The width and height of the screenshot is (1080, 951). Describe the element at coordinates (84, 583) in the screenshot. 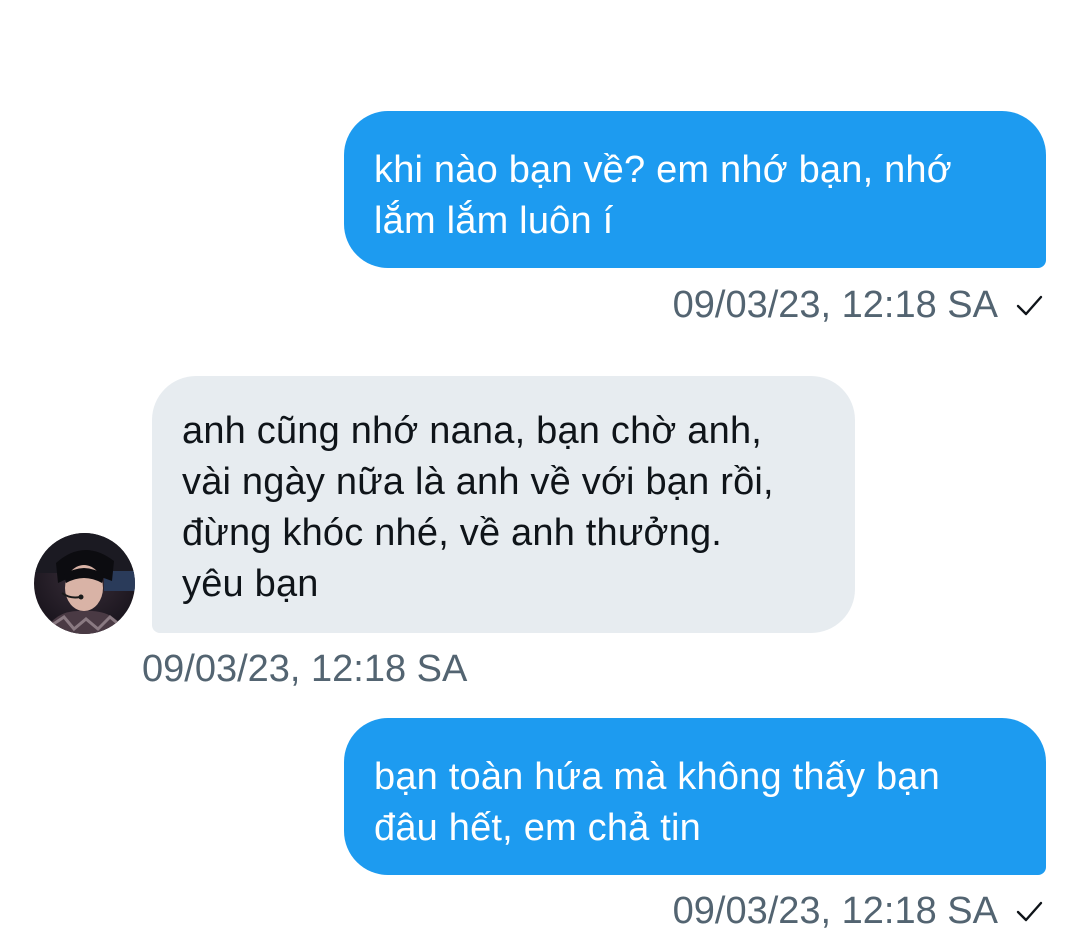

I see `avatar` at that location.